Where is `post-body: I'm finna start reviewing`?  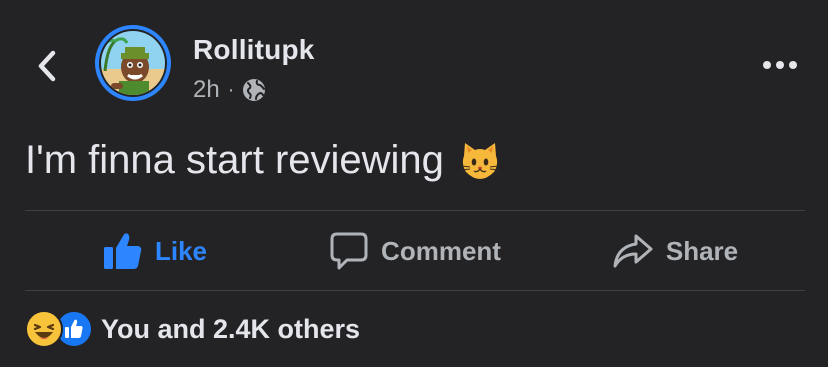 post-body: I'm finna start reviewing is located at coordinates (262, 160).